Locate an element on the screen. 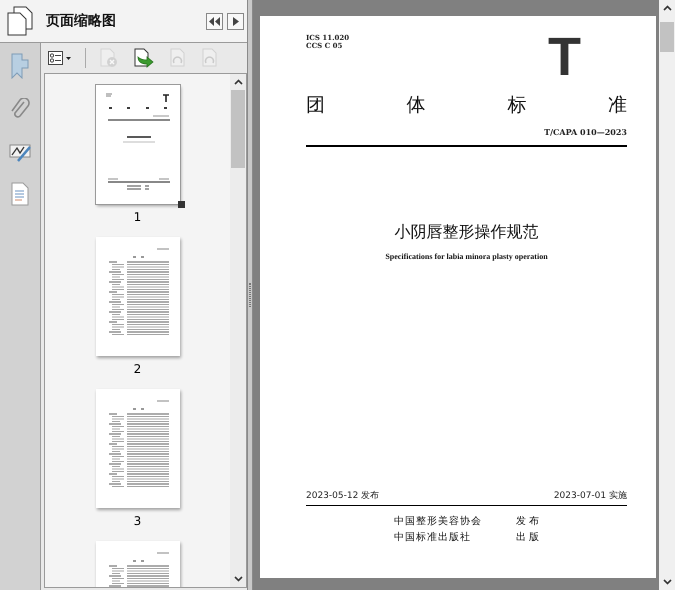  standard-number: T/CAPA 010—2023 is located at coordinates (585, 132).